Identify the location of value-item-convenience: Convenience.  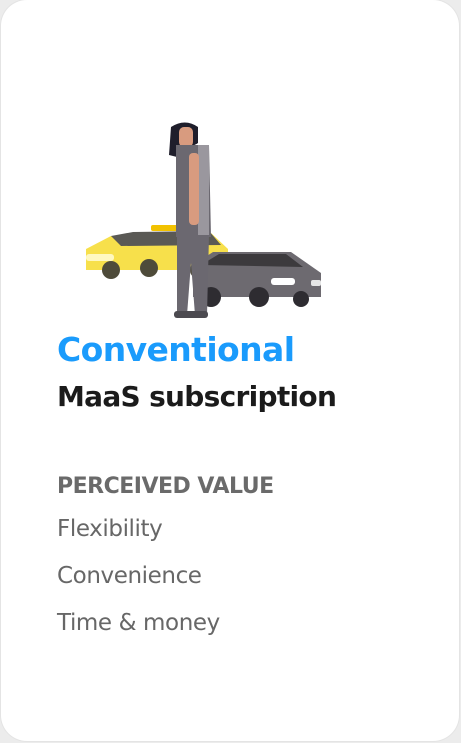
(129, 576).